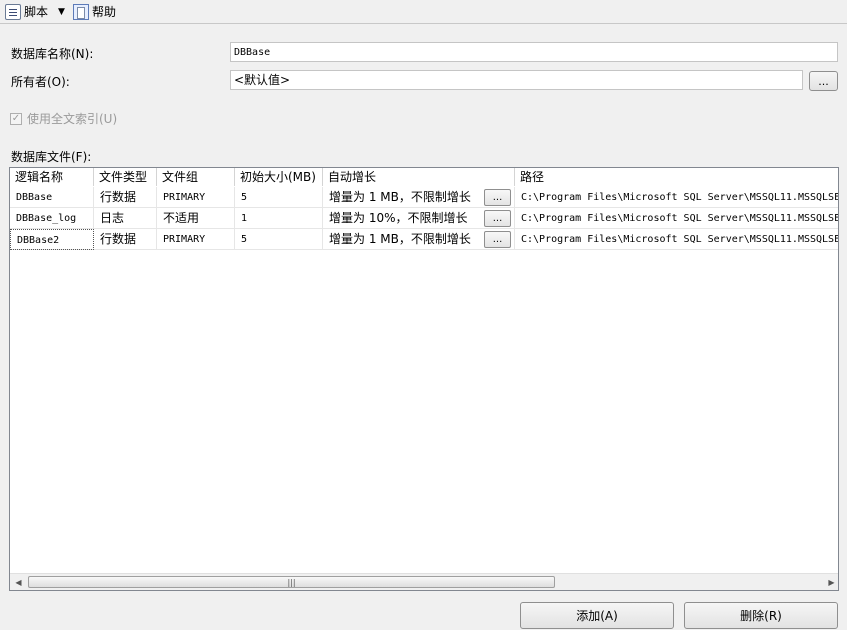 The width and height of the screenshot is (847, 630). What do you see at coordinates (36, 12) in the screenshot?
I see `script-label: 脚本` at bounding box center [36, 12].